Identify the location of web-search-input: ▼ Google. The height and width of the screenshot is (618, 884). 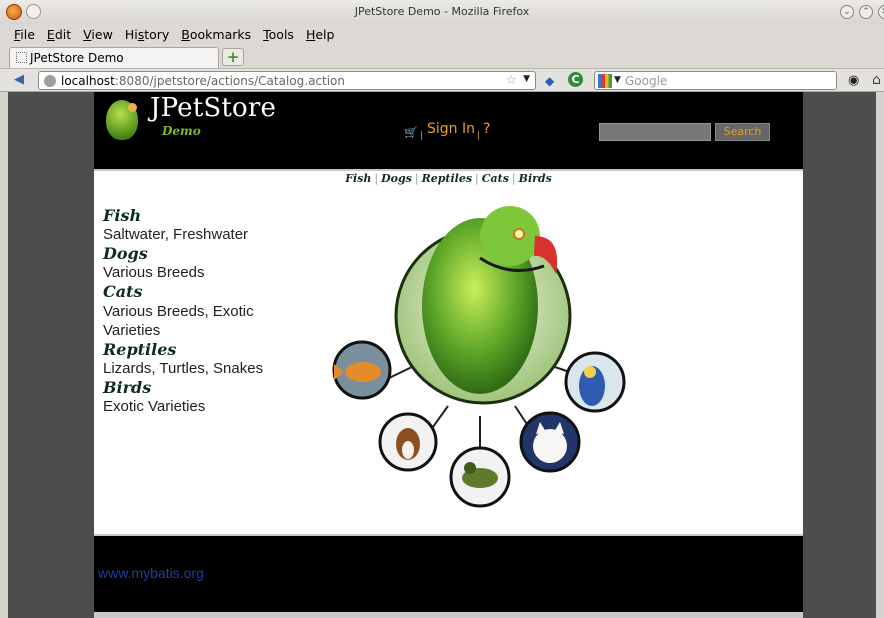
(715, 80).